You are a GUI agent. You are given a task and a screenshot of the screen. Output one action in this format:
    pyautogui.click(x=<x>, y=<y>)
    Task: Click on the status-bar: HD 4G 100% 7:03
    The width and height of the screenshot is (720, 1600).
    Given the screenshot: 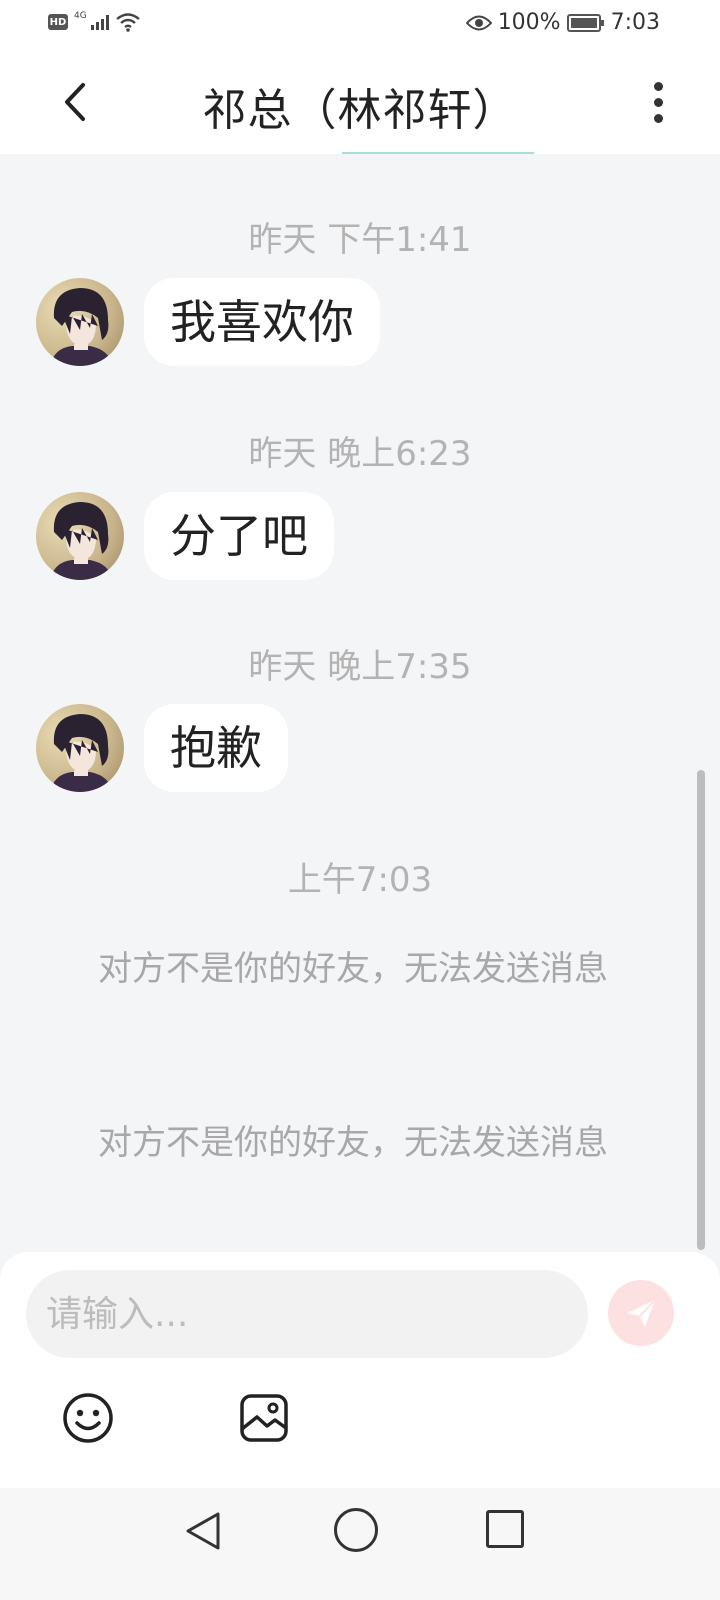 What is the action you would take?
    pyautogui.click(x=360, y=25)
    